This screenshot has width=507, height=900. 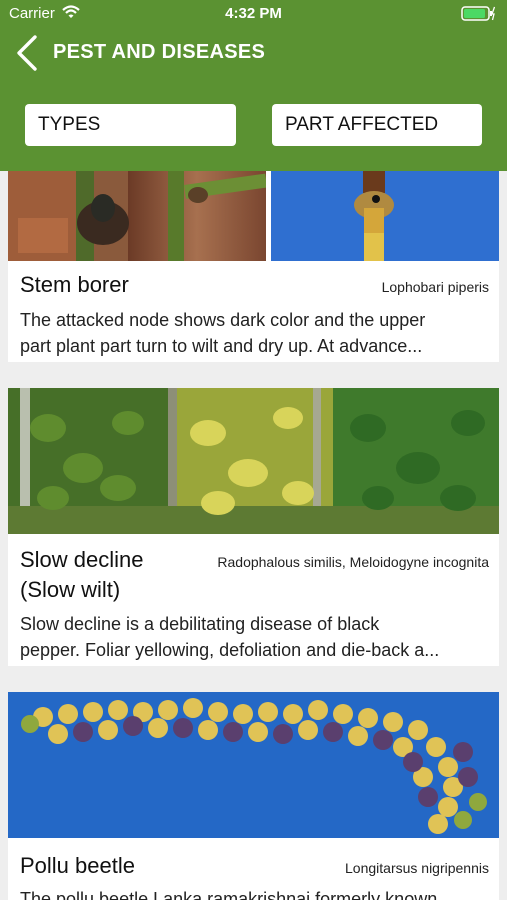 What do you see at coordinates (478, 13) in the screenshot?
I see `battery-icon` at bounding box center [478, 13].